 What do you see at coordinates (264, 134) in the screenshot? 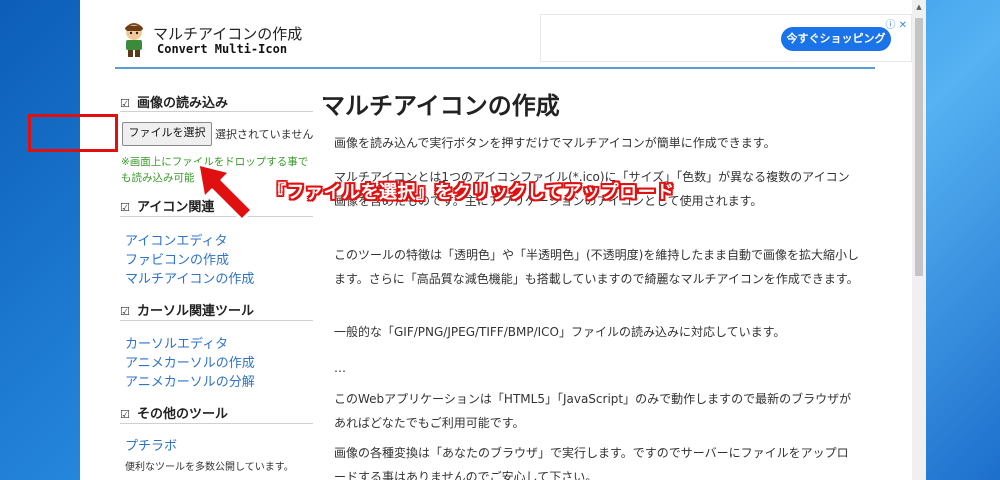
I see `file-status-text: 選択されていません` at bounding box center [264, 134].